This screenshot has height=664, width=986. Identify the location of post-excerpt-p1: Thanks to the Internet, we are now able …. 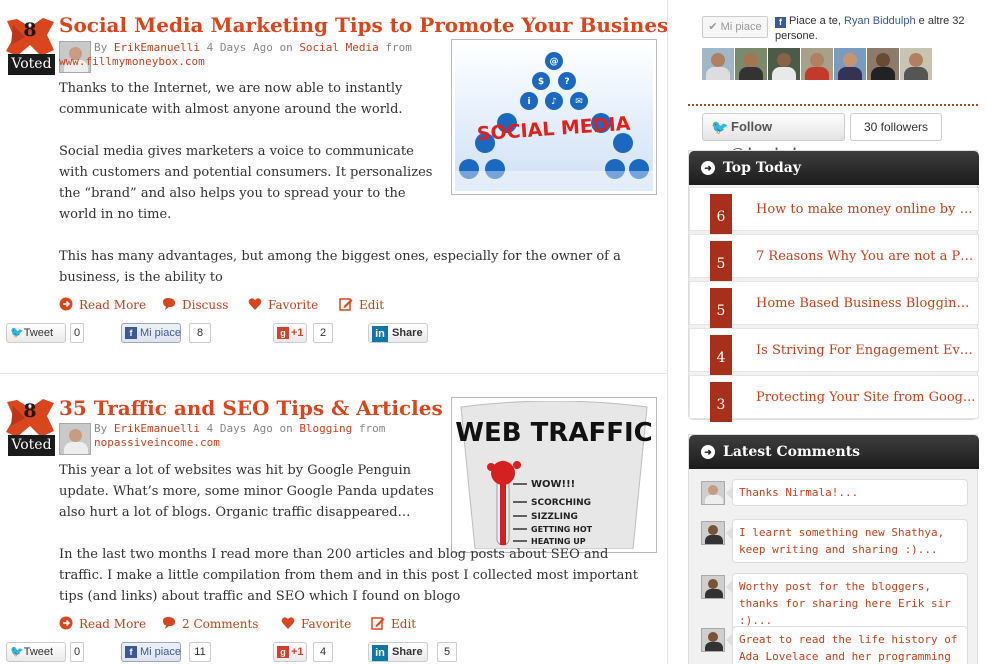
(231, 99).